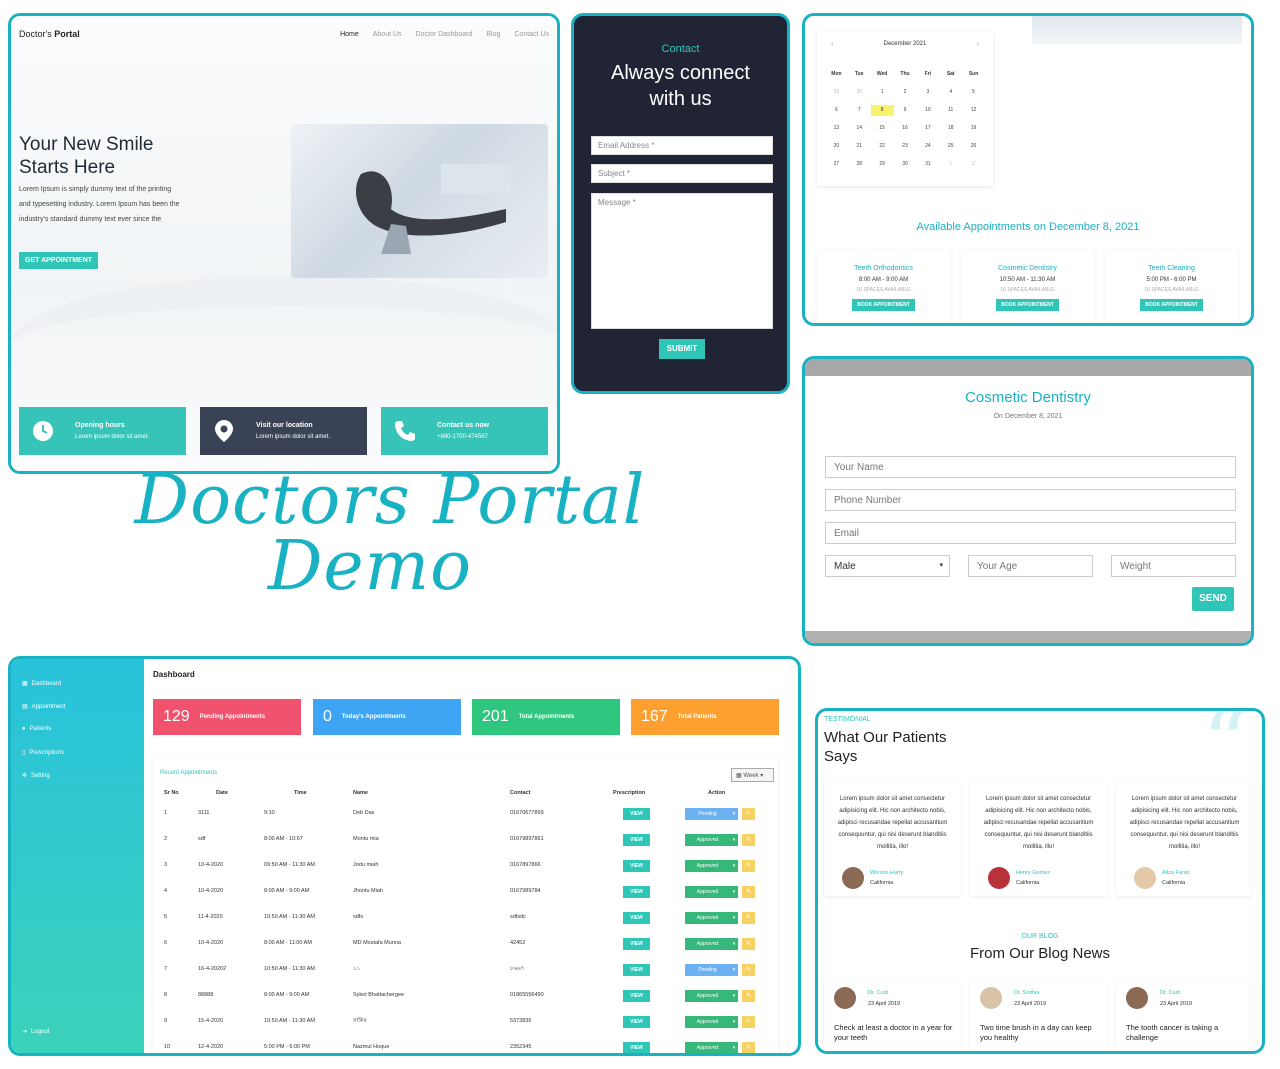 Image resolution: width=1280 pixels, height=1069 pixels. I want to click on age-input: Your Age, so click(1030, 566).